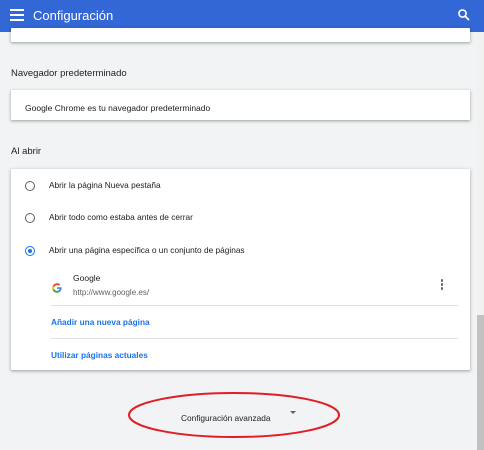 The width and height of the screenshot is (484, 450). Describe the element at coordinates (87, 278) in the screenshot. I see `startup-page-name: Google` at that location.